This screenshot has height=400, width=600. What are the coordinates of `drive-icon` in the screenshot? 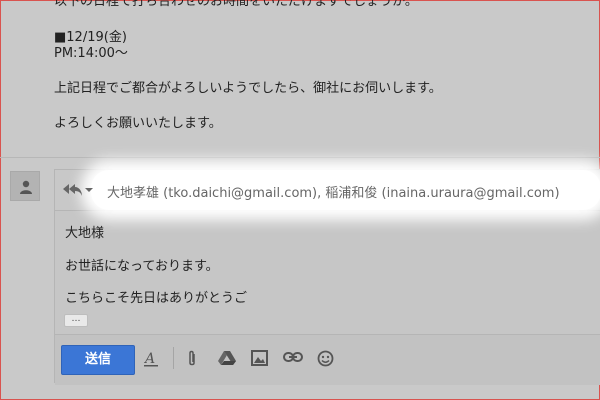 It's located at (227, 358).